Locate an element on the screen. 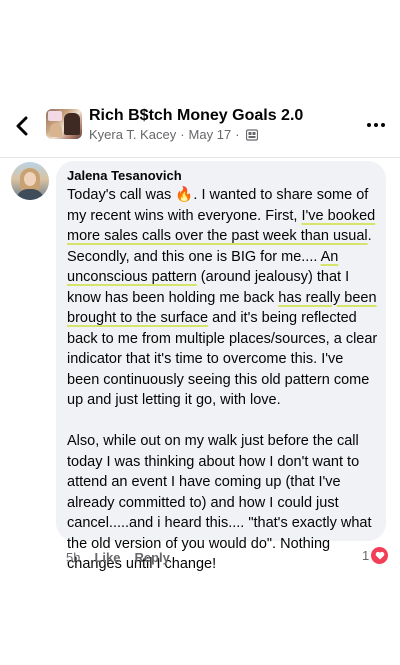 Image resolution: width=400 pixels, height=665 pixels. post-date: May 17 is located at coordinates (210, 134).